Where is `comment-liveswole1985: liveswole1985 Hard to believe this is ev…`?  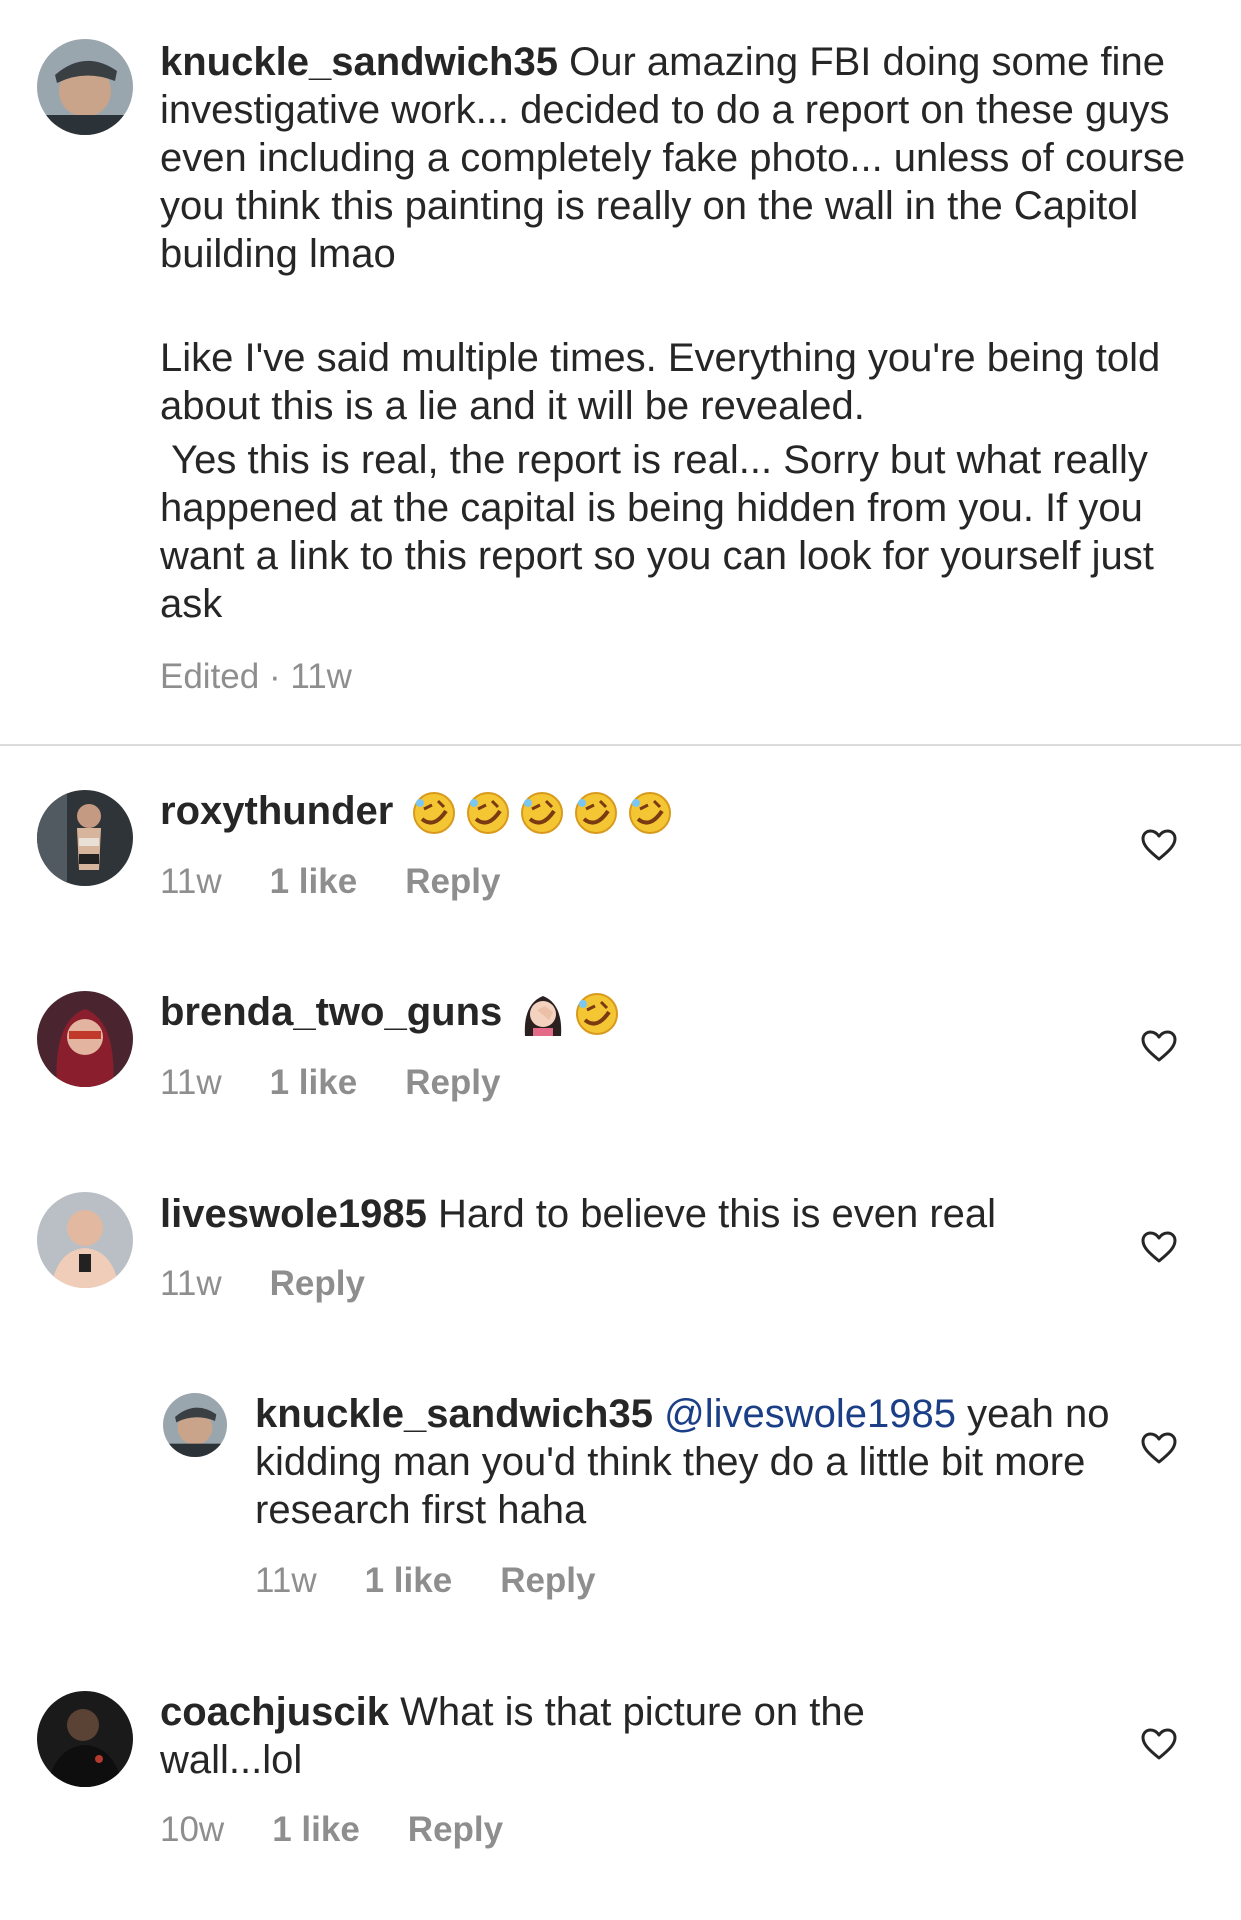 comment-liveswole1985: liveswole1985 Hard to believe this is ev… is located at coordinates (630, 1214).